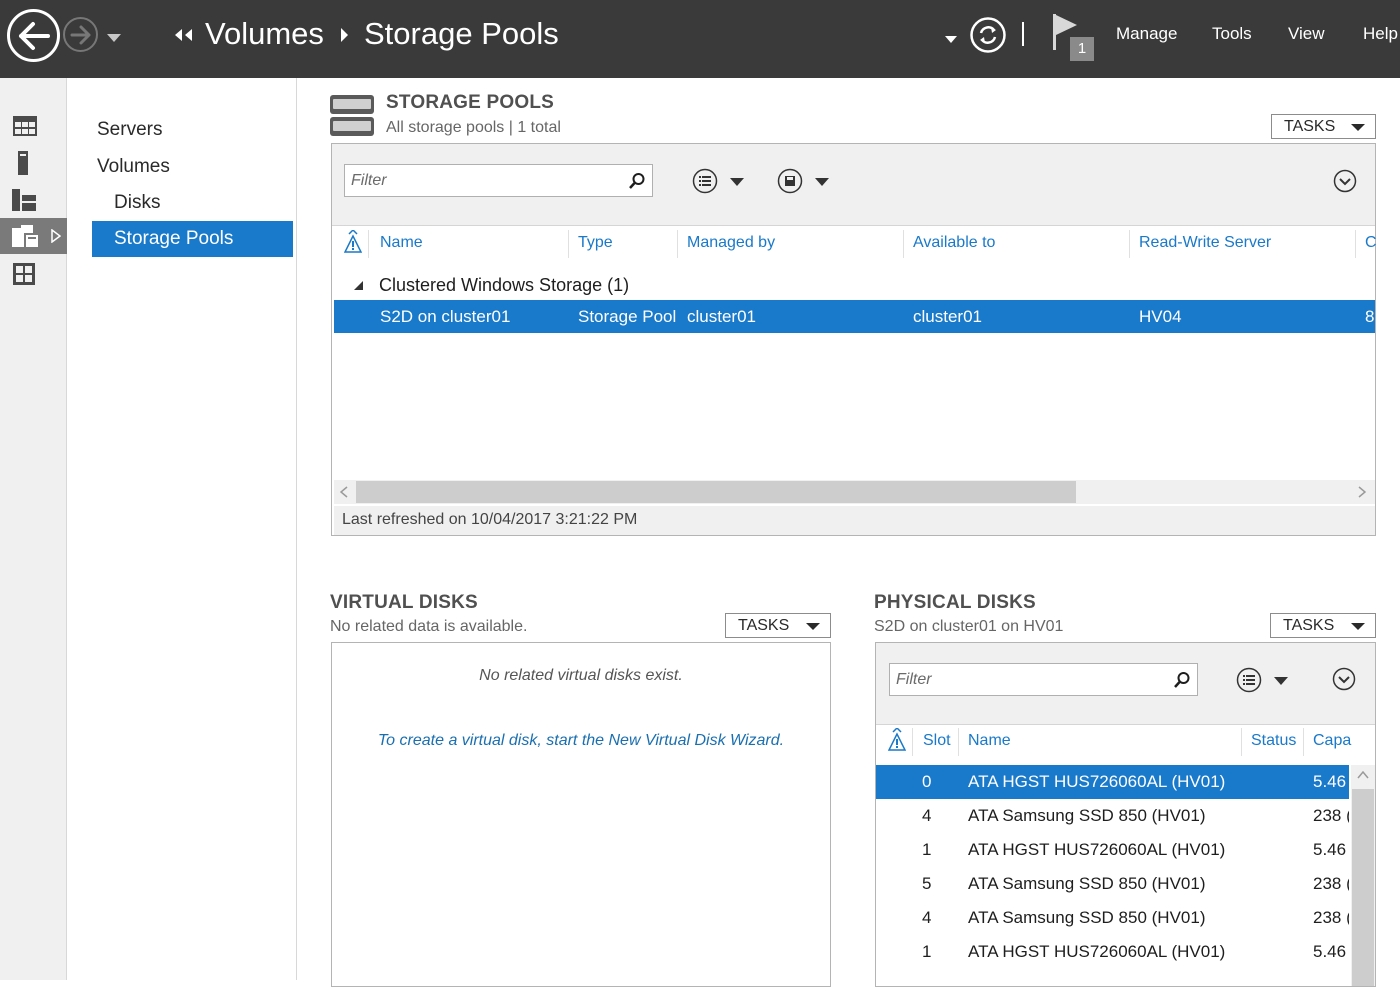 This screenshot has width=1400, height=987. I want to click on table-row: 0 ATA HGST HUS726060AL (HV01) 5.46, so click(1112, 782).